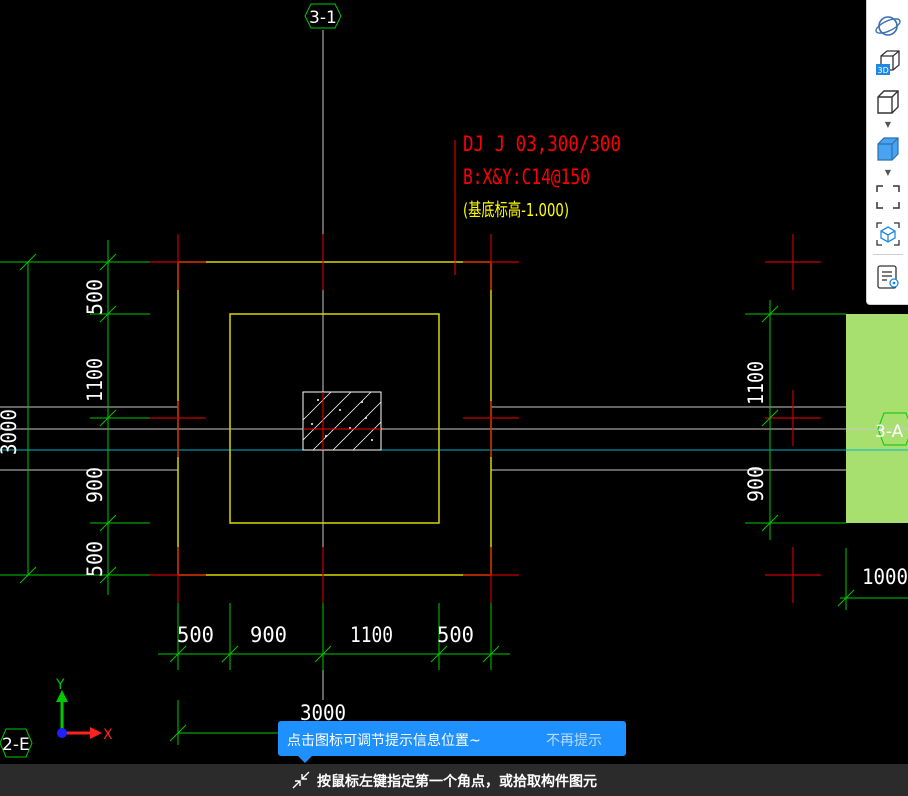  What do you see at coordinates (455, 635) in the screenshot?
I see `dim-bottom-4: 500` at bounding box center [455, 635].